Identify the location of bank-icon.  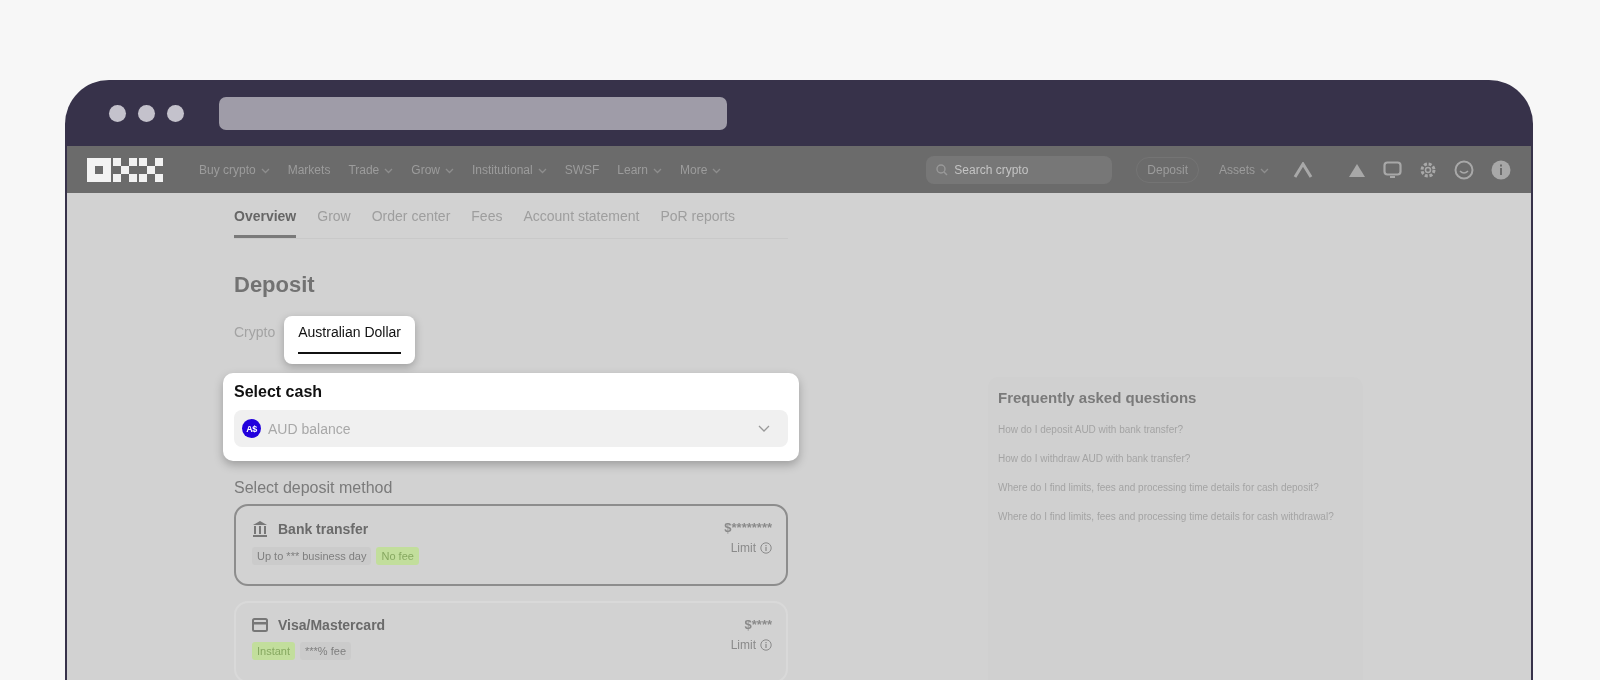
(260, 529).